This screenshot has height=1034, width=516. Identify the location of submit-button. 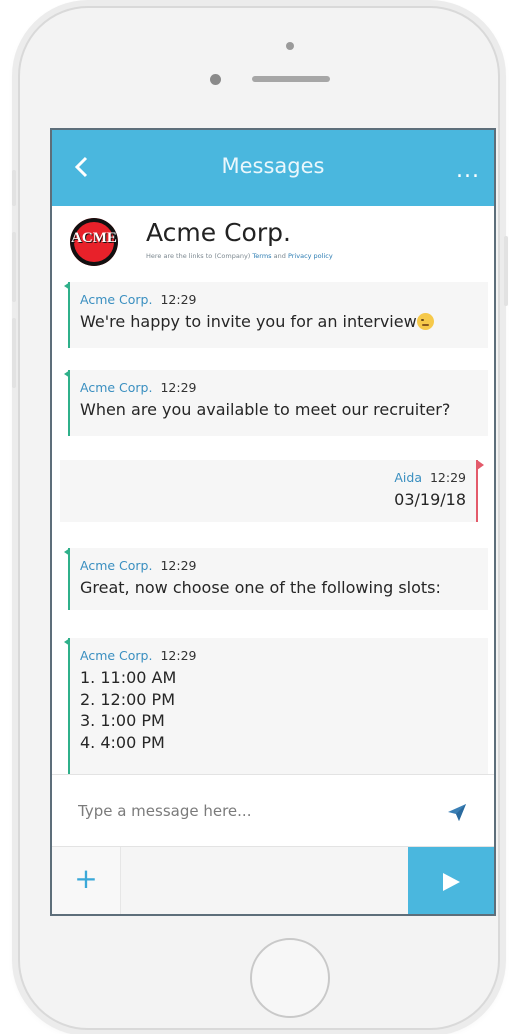
(451, 880).